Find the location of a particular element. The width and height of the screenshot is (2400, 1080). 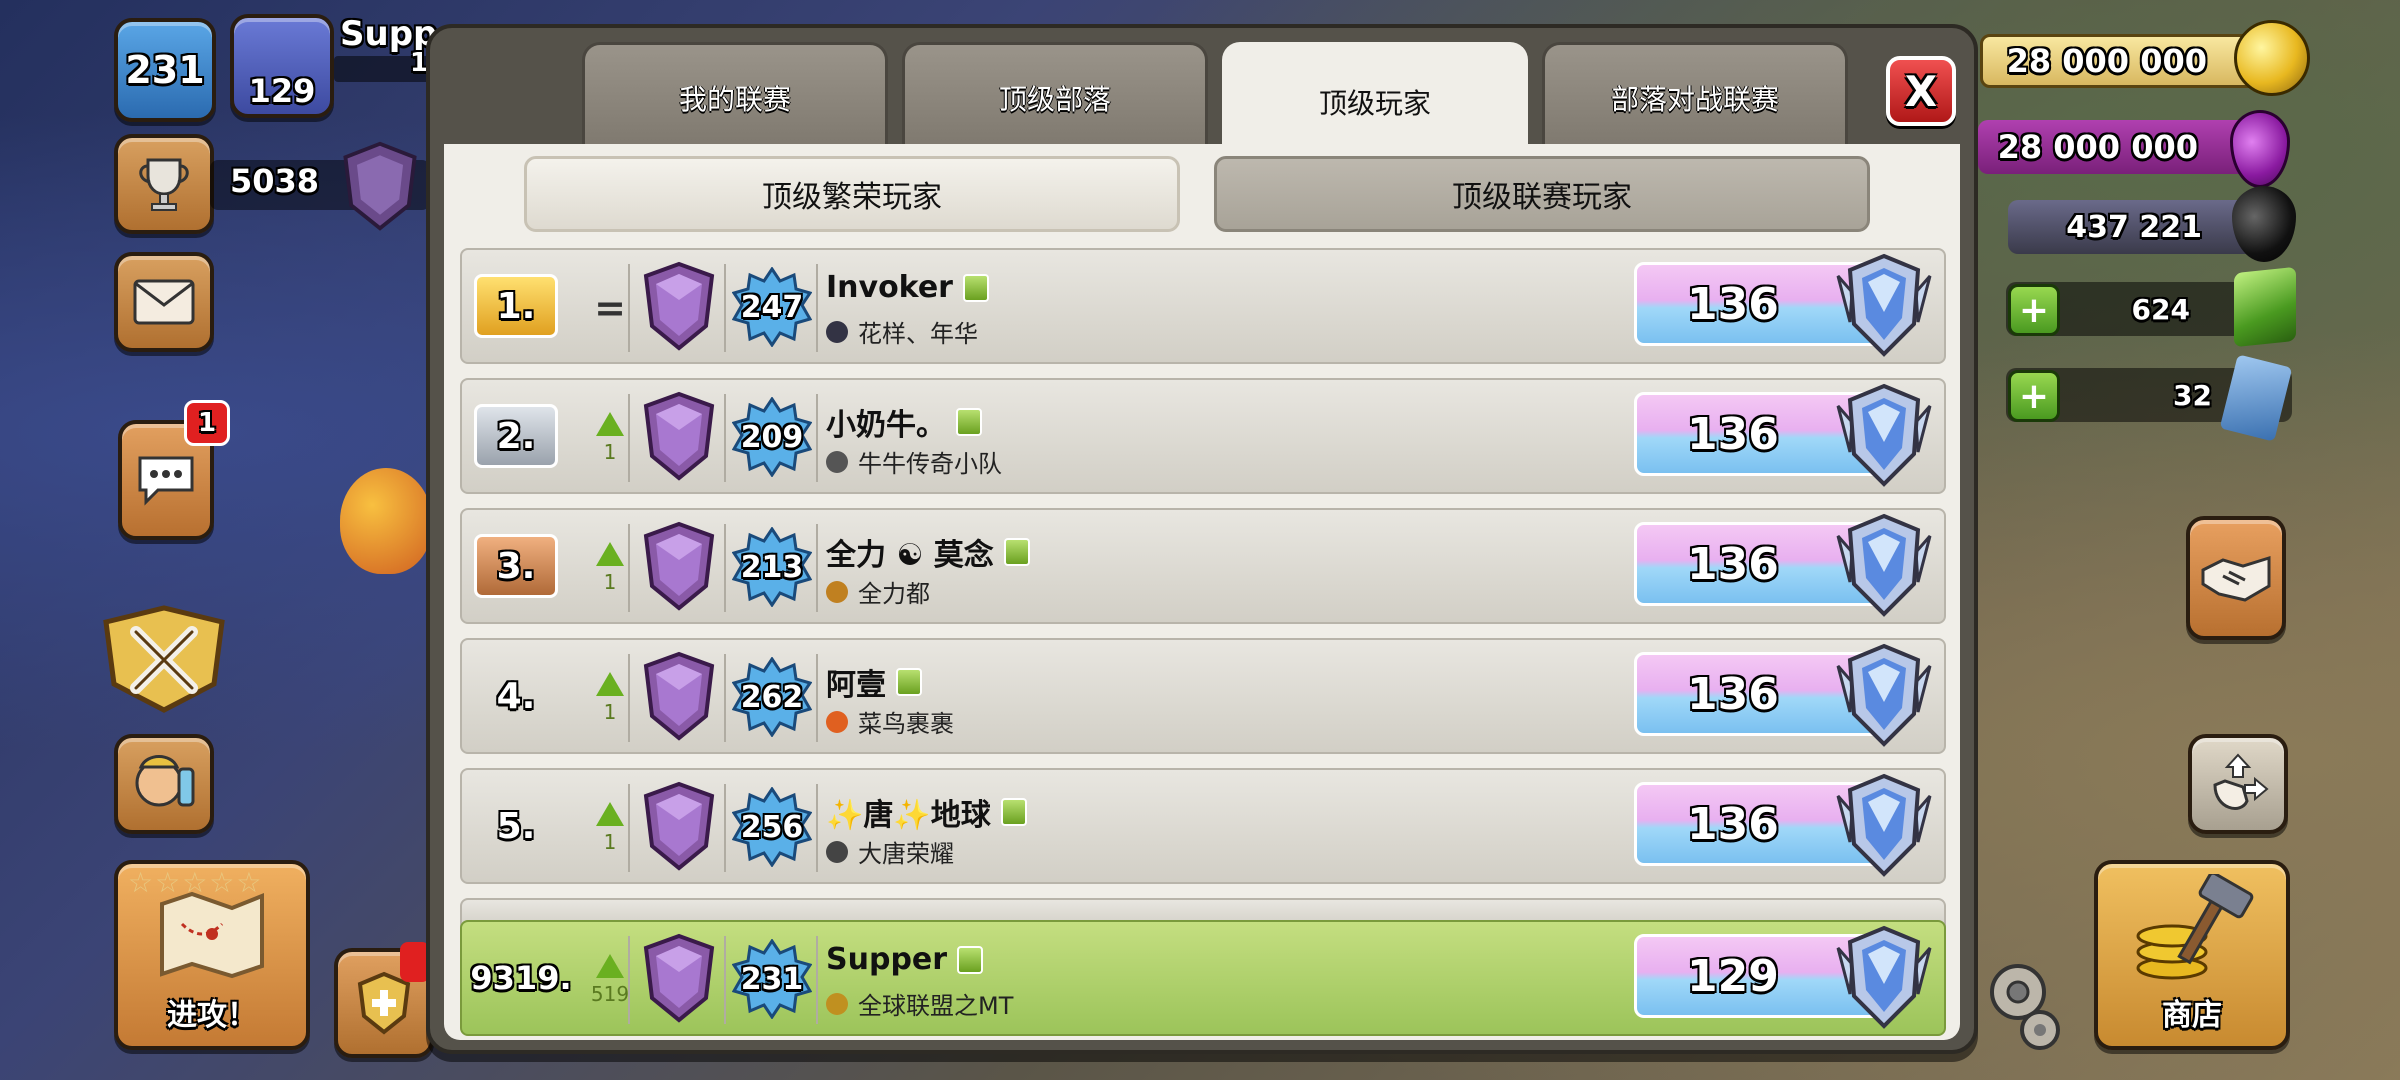

clan-name-text: 菜鸟裹裹 is located at coordinates (906, 724).